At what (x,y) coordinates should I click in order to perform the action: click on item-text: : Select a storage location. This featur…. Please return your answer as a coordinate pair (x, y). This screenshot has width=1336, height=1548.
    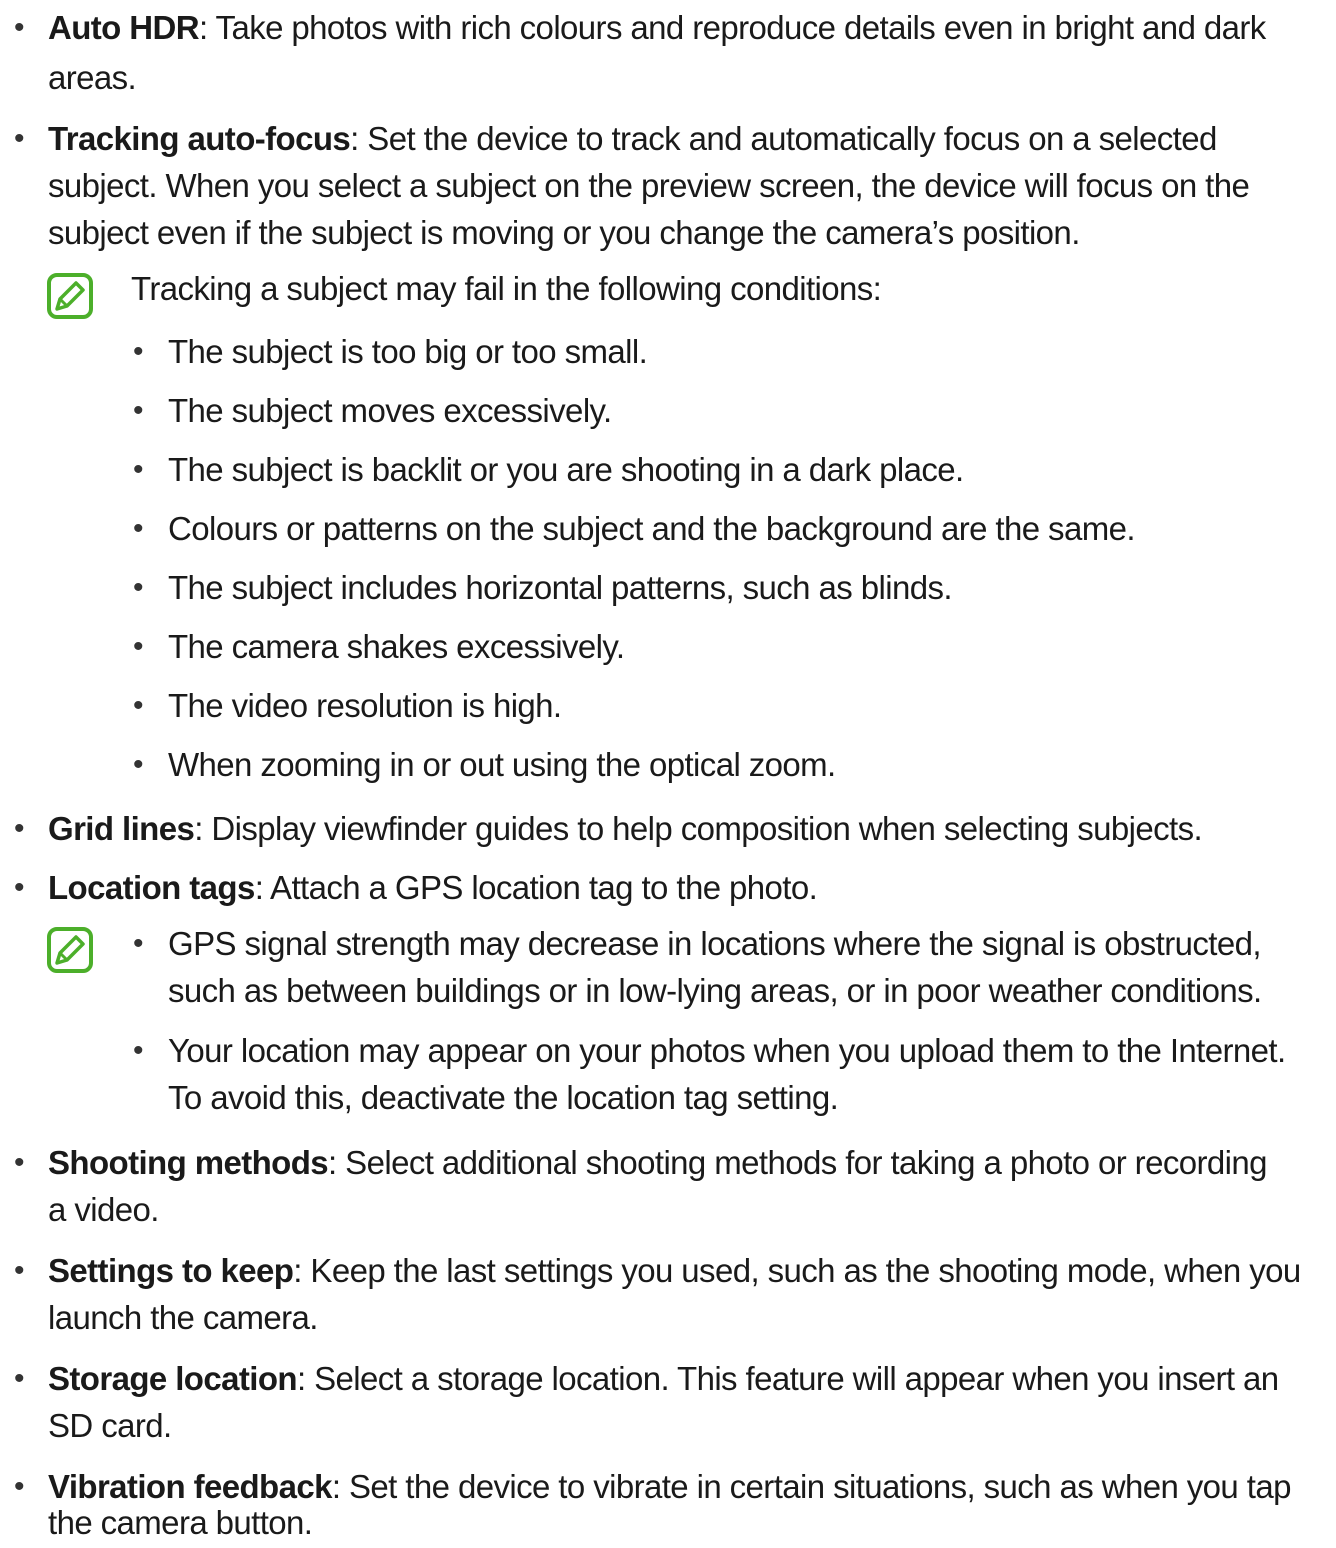
    Looking at the image, I should click on (787, 1378).